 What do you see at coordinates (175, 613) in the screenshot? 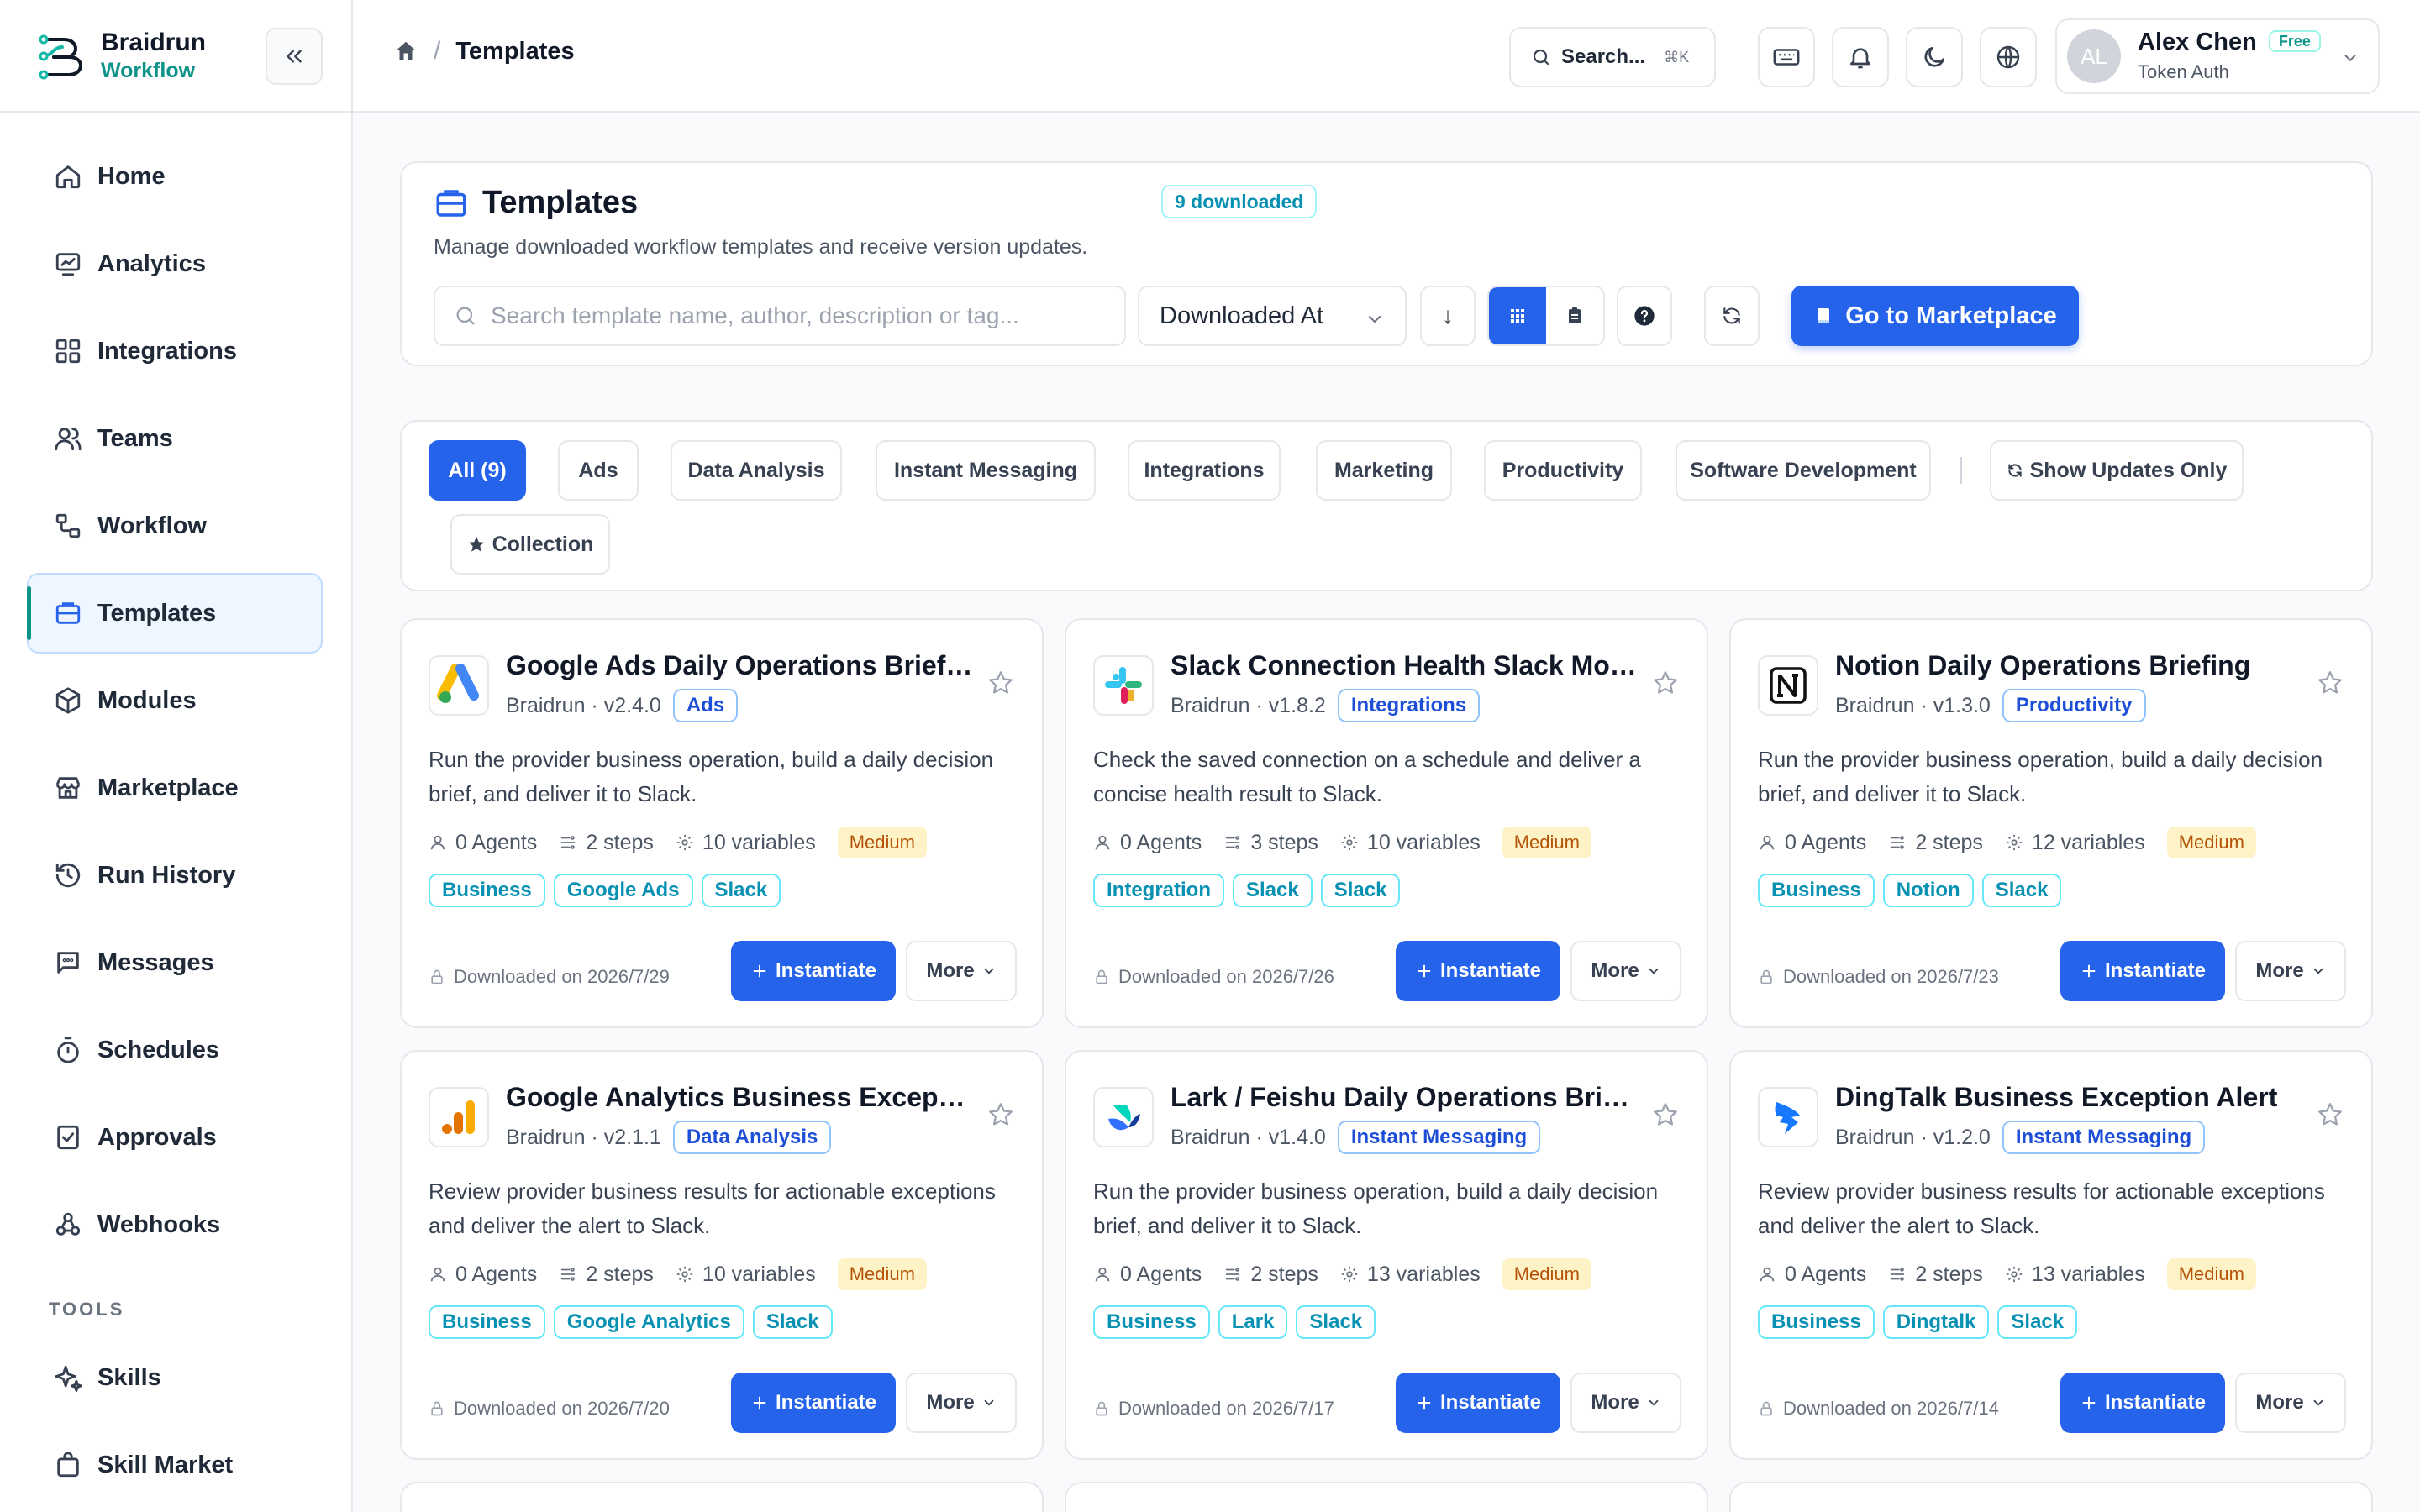
I see `sidebar-item-templates: Templates` at bounding box center [175, 613].